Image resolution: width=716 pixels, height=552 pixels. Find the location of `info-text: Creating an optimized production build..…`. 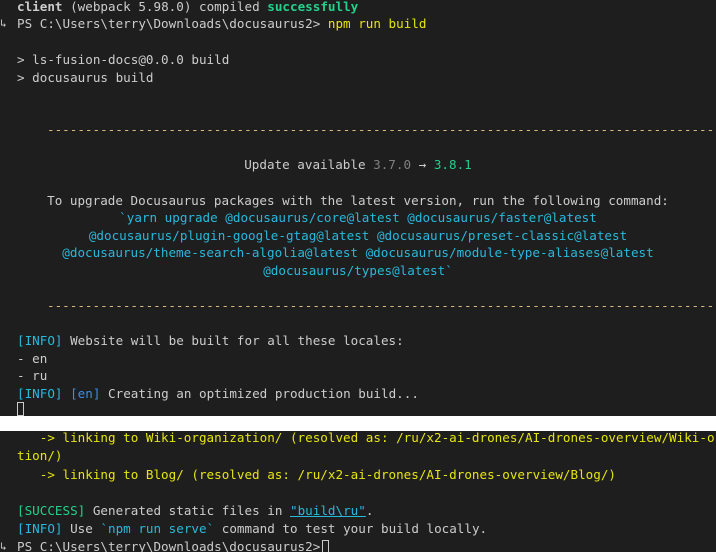

info-text: Creating an optimized production build..… is located at coordinates (263, 393).